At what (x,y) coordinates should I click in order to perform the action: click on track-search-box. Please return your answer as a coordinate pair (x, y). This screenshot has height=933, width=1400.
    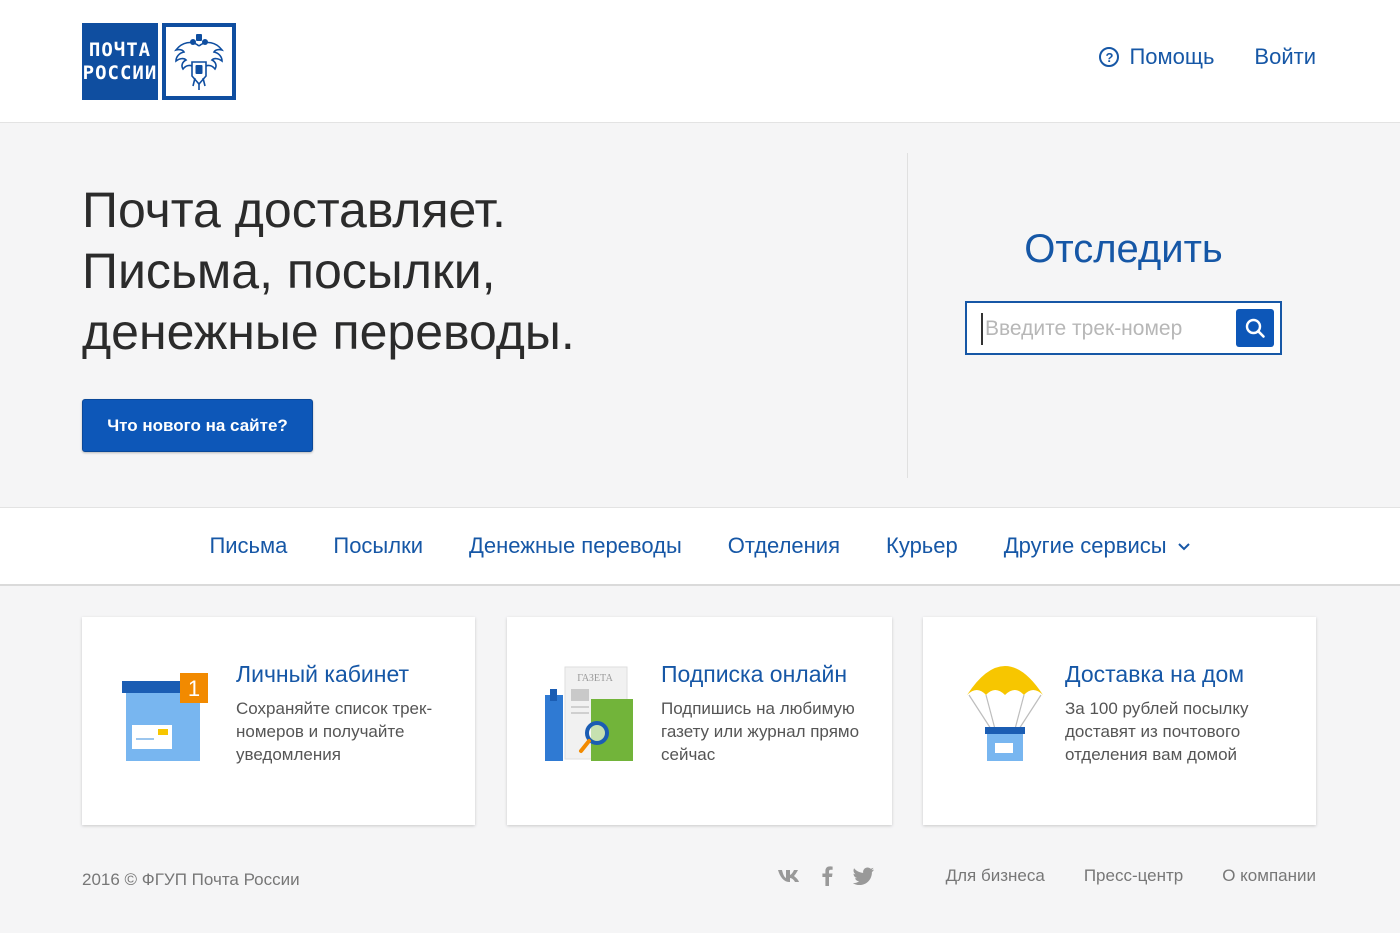
    Looking at the image, I should click on (1123, 328).